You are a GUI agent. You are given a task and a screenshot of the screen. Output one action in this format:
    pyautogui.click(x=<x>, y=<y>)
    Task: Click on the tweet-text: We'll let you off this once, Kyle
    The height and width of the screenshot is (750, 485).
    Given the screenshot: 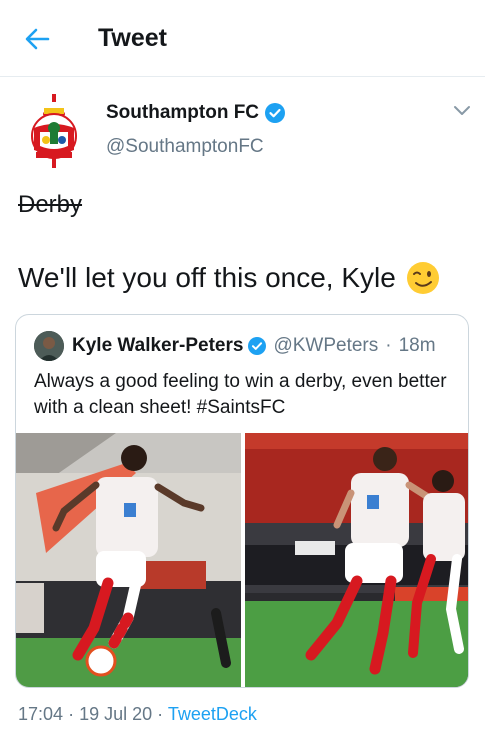 What is the action you would take?
    pyautogui.click(x=207, y=277)
    